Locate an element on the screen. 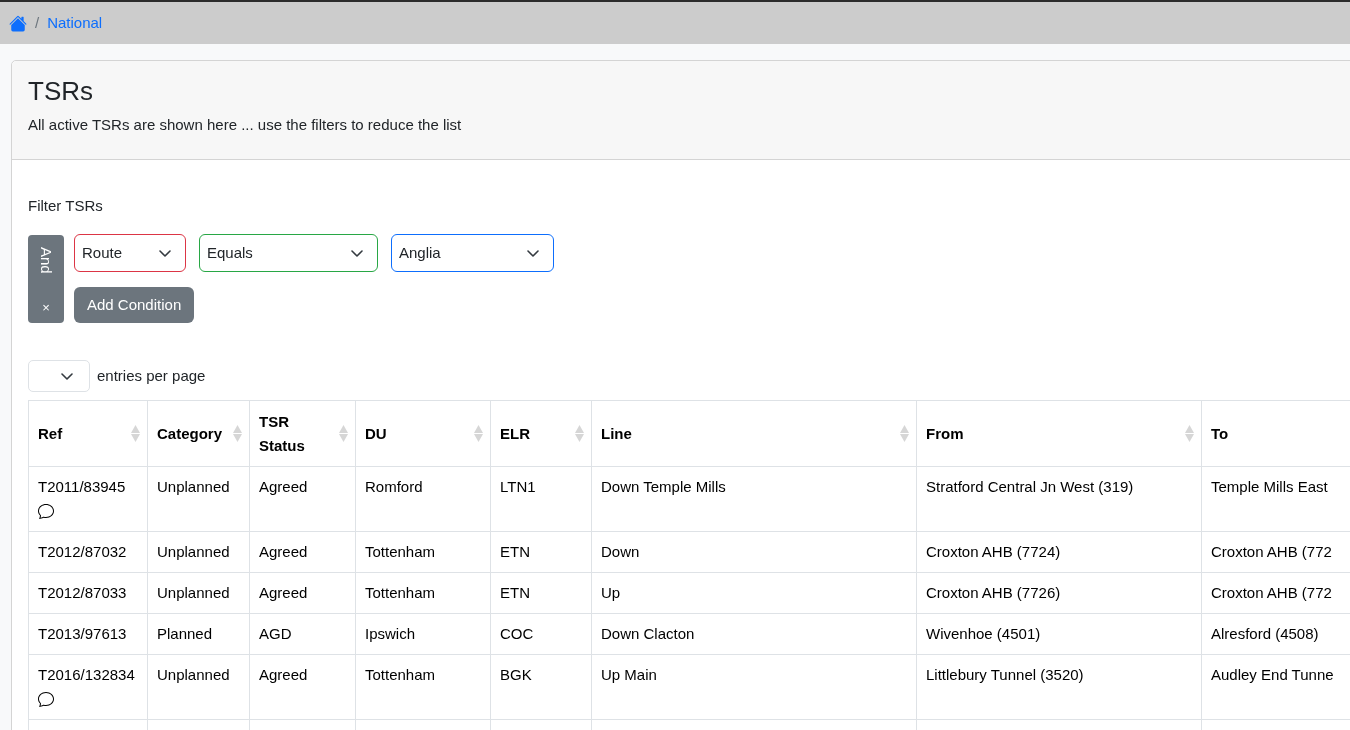 Image resolution: width=1350 pixels, height=730 pixels. page-title: TSRs is located at coordinates (60, 91).